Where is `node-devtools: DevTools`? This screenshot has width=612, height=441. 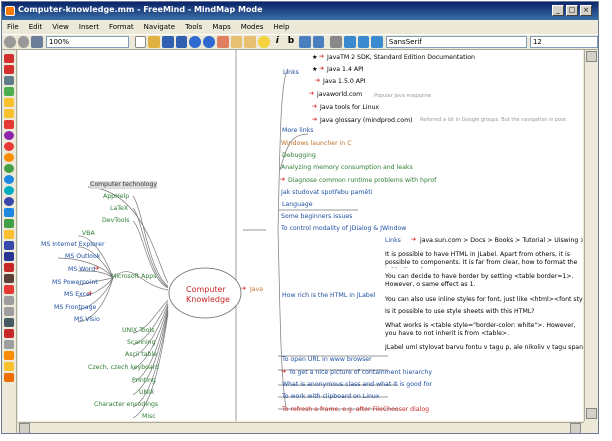
node-devtools: DevTools is located at coordinates (115, 221).